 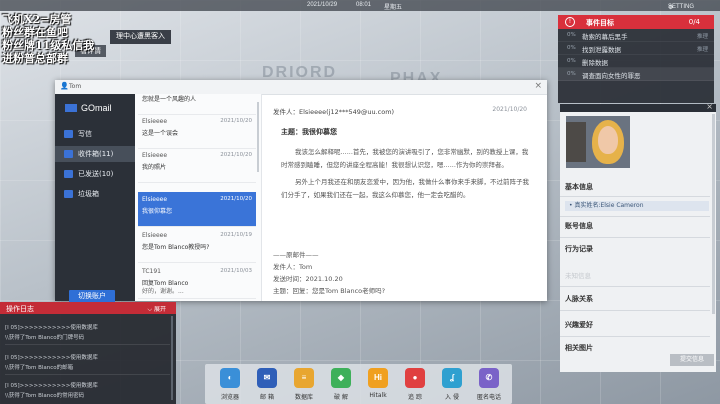 What do you see at coordinates (154, 167) in the screenshot?
I see `mail-subject: 我的照片` at bounding box center [154, 167].